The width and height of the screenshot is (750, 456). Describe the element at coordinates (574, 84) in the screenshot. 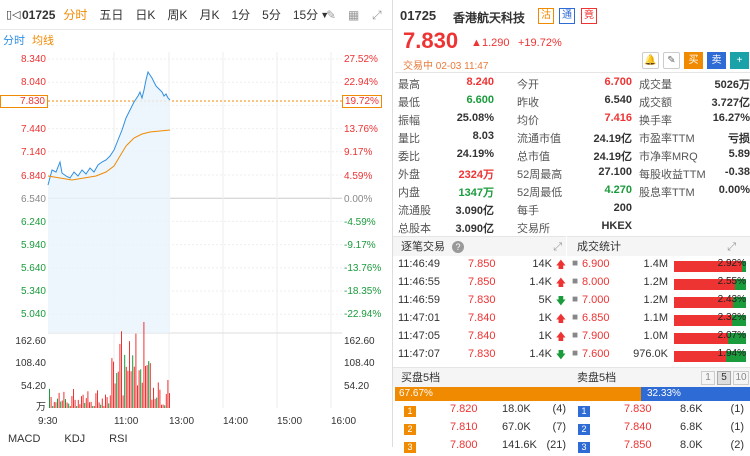

I see `quote-row: 最高 8.240 今开 6.700 成交量 5026万` at that location.